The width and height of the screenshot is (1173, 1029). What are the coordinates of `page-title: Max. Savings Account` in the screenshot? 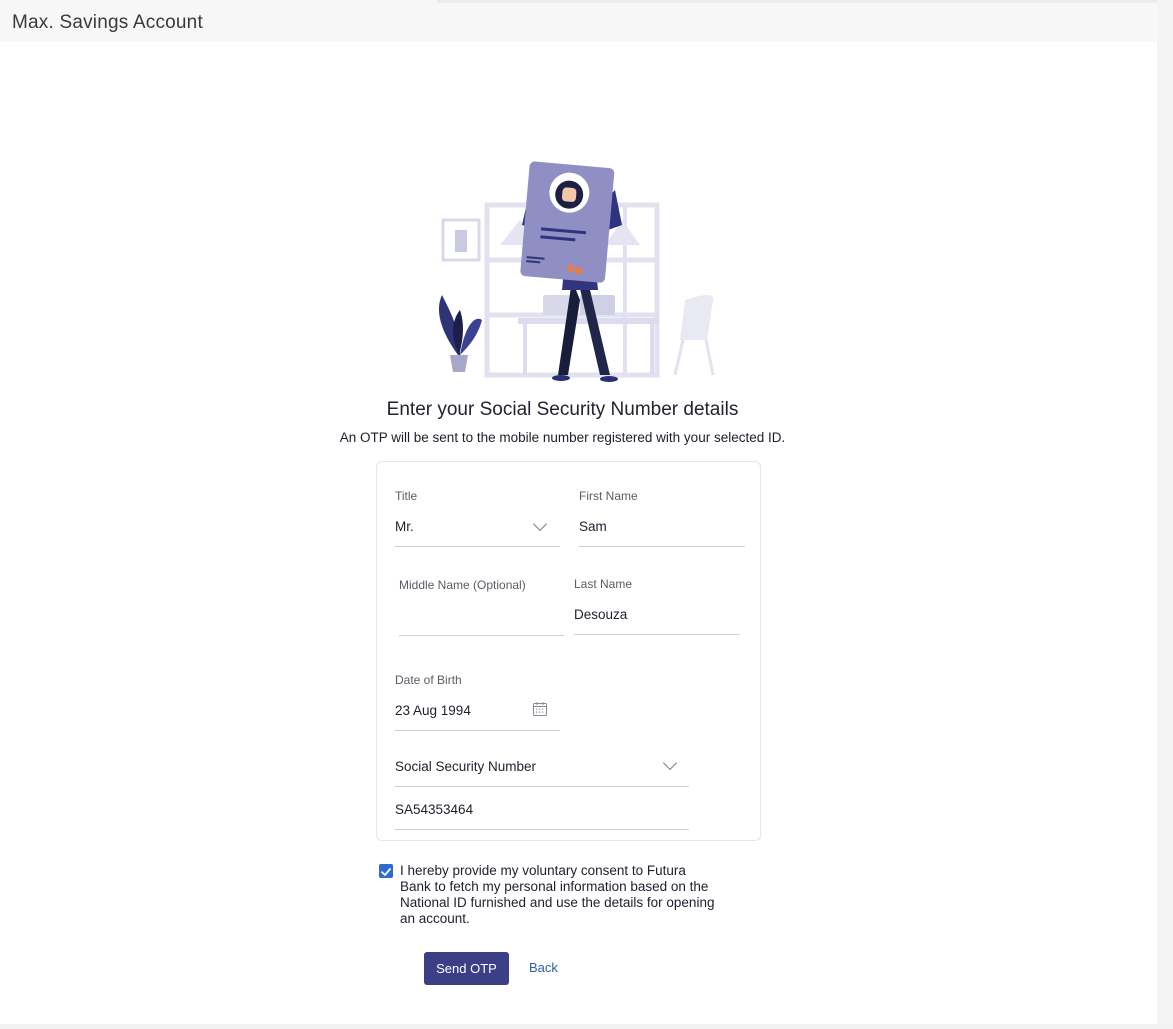 It's located at (107, 22).